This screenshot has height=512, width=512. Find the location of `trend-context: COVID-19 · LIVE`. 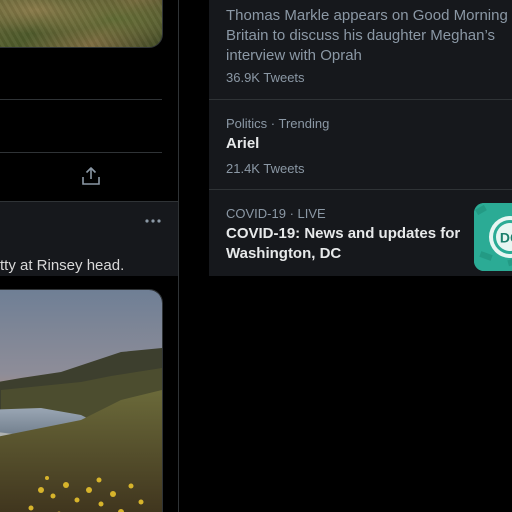

trend-context: COVID-19 · LIVE is located at coordinates (276, 213).